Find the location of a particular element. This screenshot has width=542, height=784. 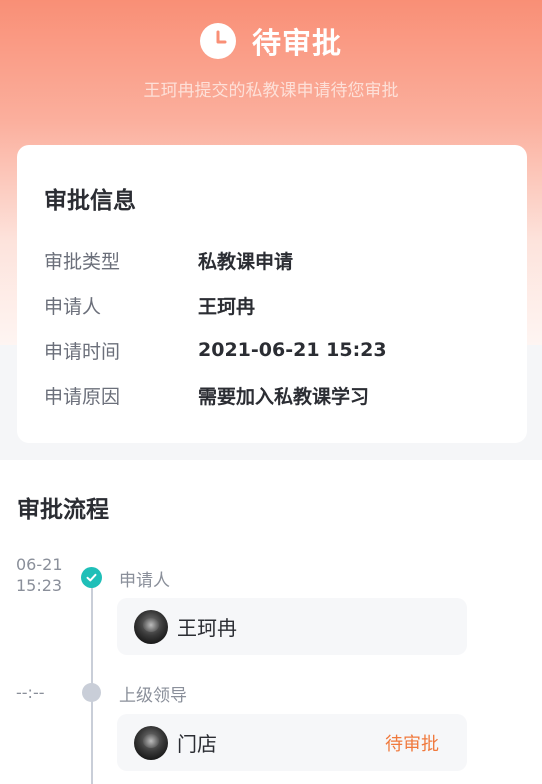

info-label: 申请原因 is located at coordinates (82, 396).